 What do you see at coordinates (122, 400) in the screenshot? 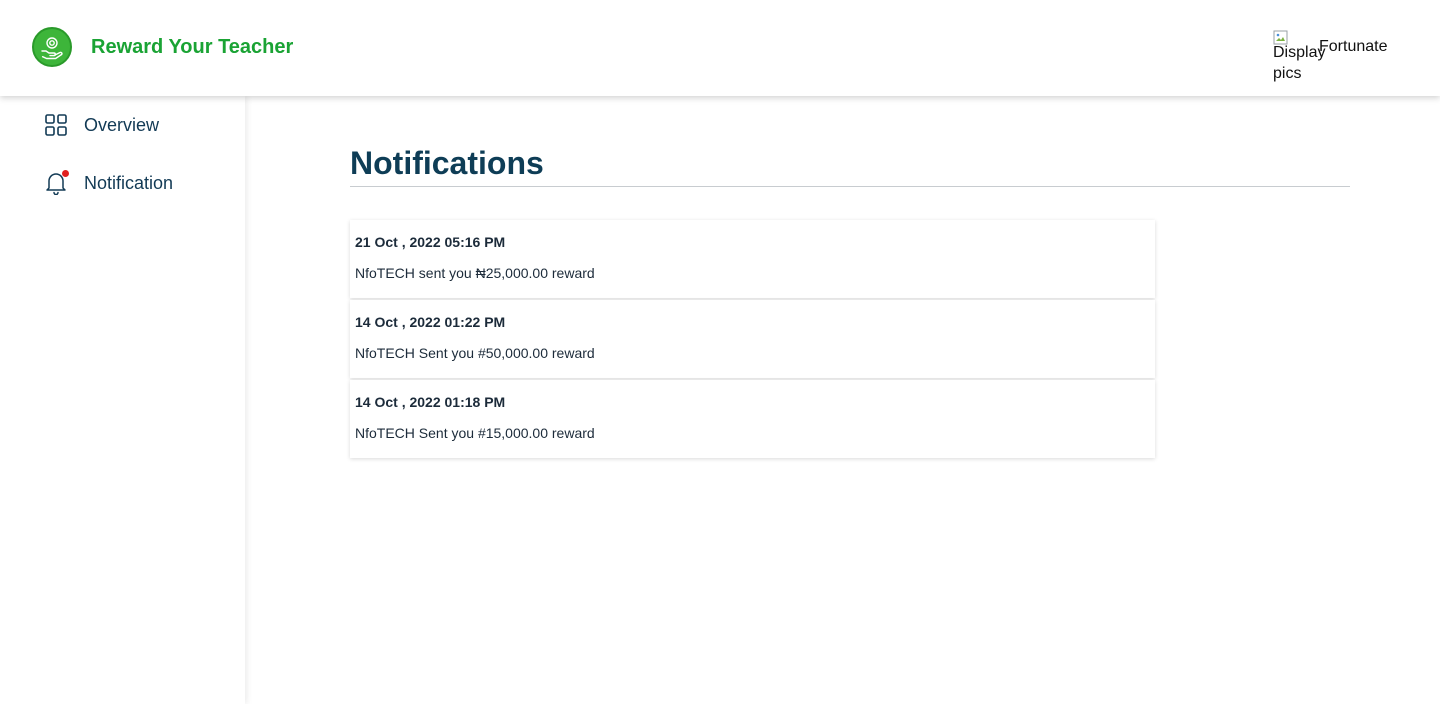
I see `sidebar: Overview Notification` at bounding box center [122, 400].